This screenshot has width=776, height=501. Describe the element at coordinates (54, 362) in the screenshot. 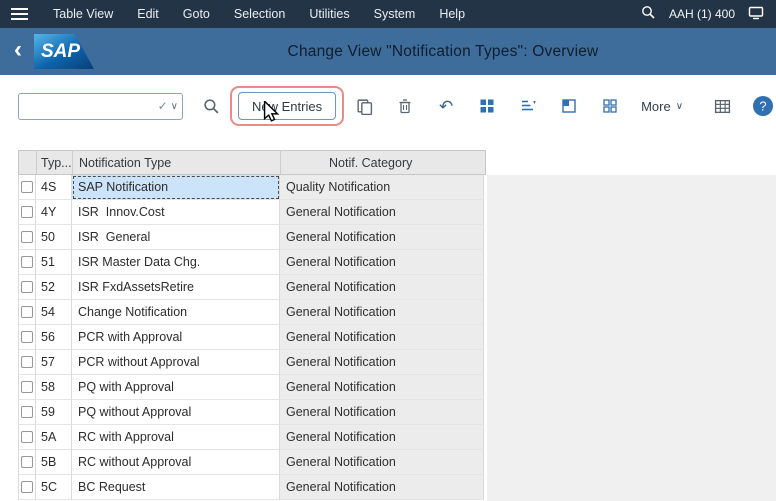

I see `row-type-code: 57` at that location.